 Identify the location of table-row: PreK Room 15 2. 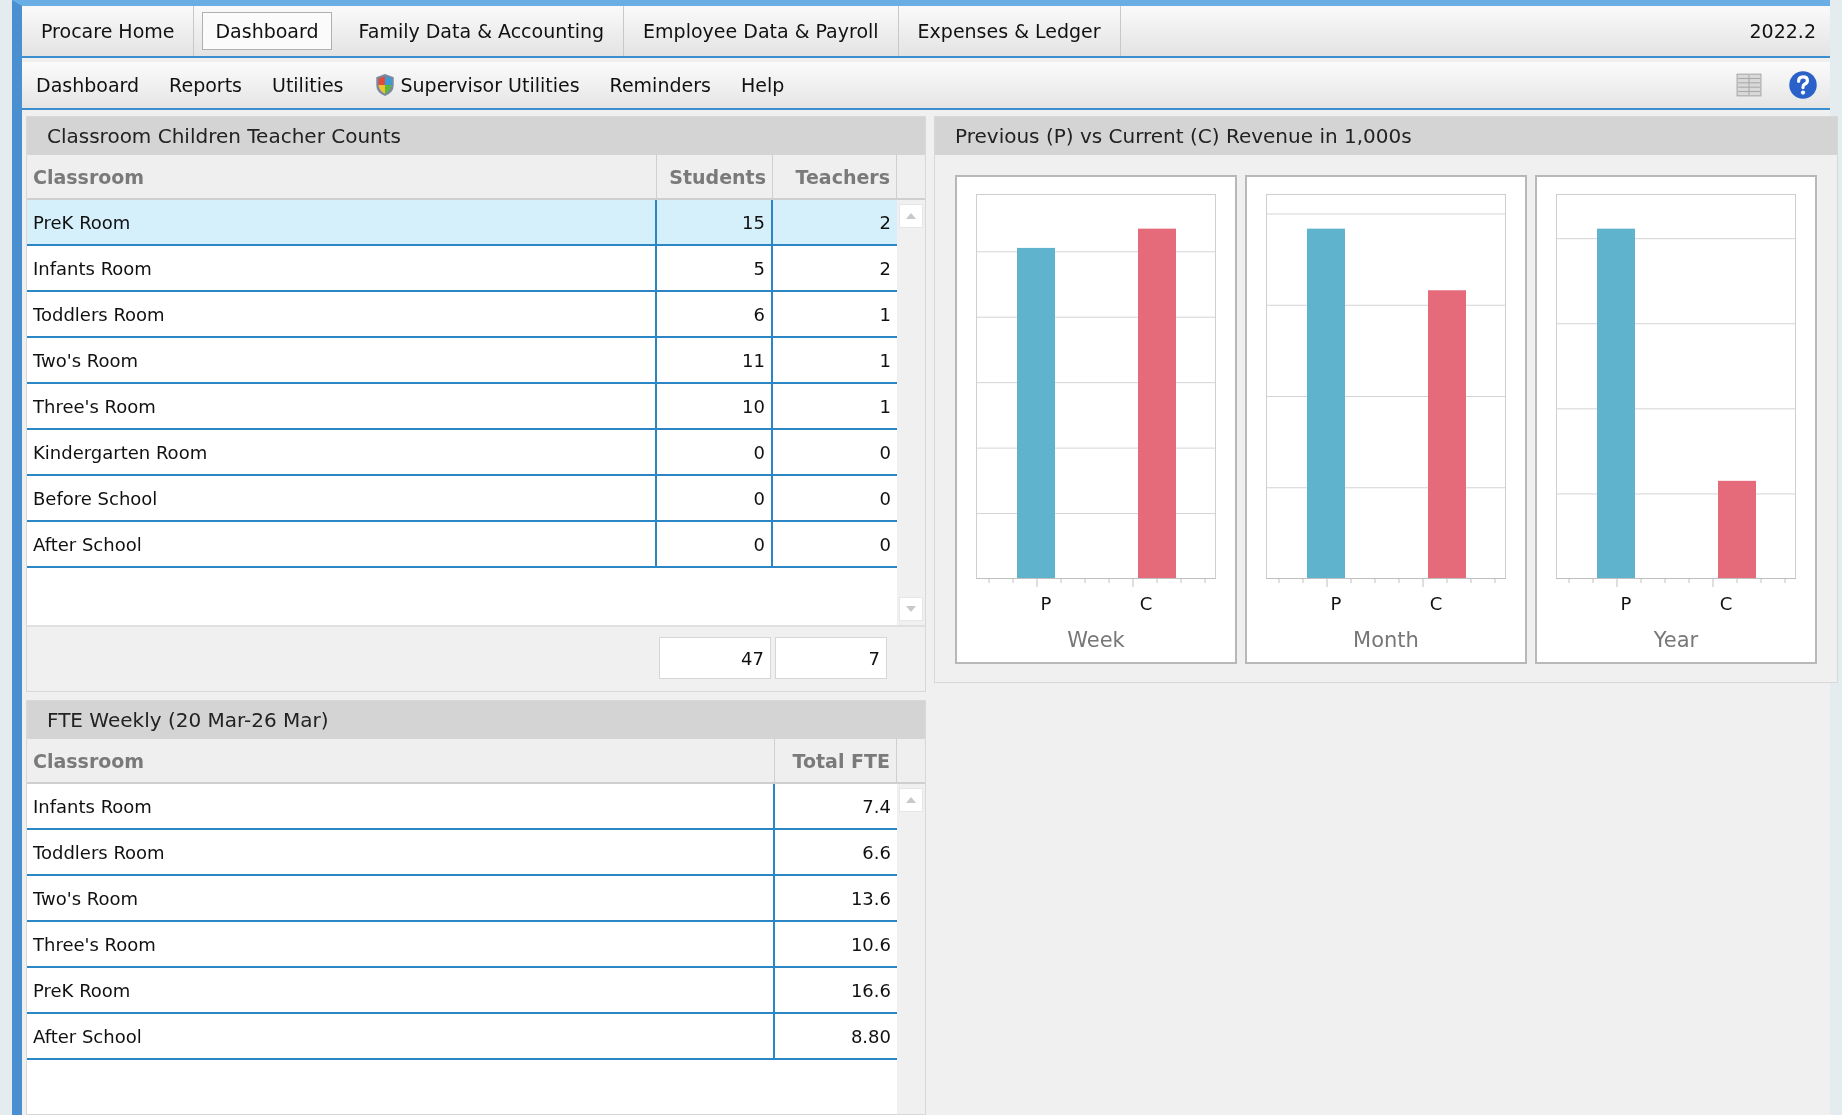
(462, 223).